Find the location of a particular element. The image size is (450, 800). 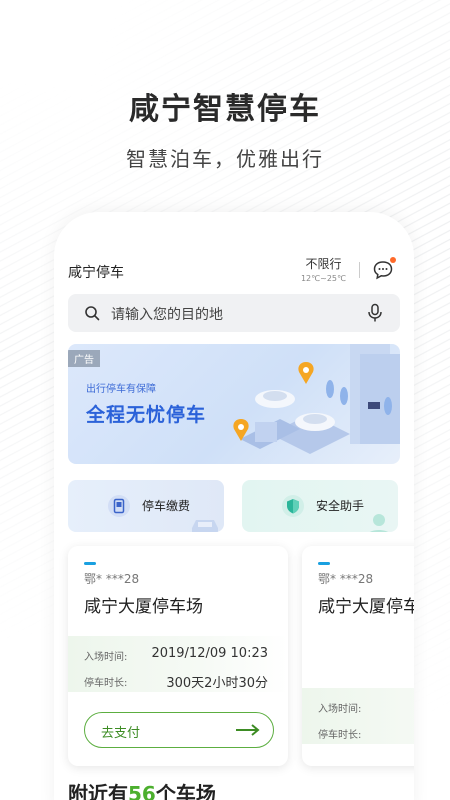

safety-assistant-label: 安全助手 is located at coordinates (340, 506).